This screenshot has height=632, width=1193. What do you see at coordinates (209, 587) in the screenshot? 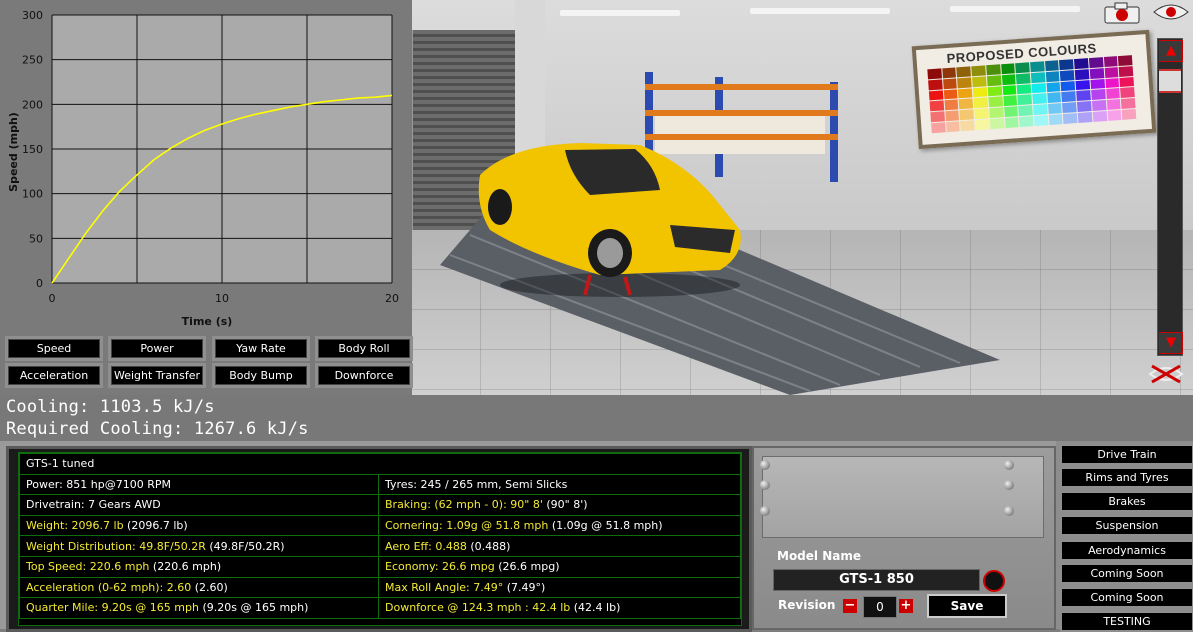
I see `stat-base-value: (2.60)` at bounding box center [209, 587].